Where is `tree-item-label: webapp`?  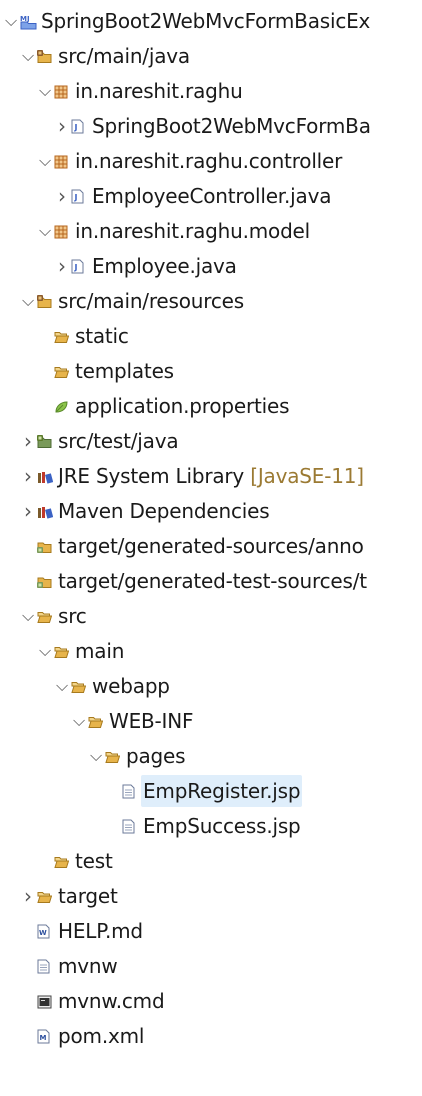
tree-item-label: webapp is located at coordinates (131, 686).